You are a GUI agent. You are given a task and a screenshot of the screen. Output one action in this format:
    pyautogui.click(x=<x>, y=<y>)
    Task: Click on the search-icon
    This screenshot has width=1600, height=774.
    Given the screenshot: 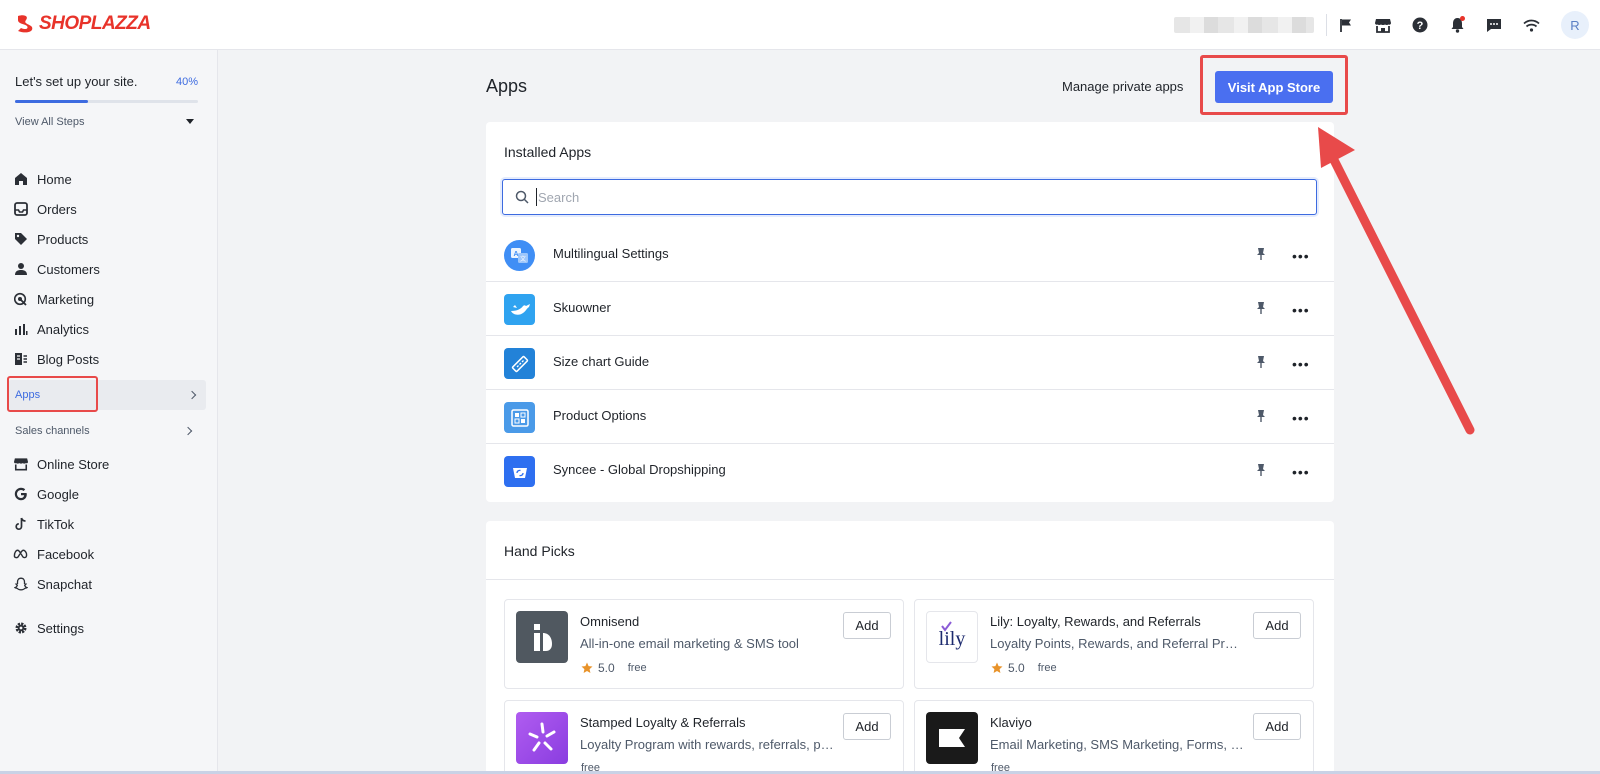 What is the action you would take?
    pyautogui.click(x=522, y=197)
    